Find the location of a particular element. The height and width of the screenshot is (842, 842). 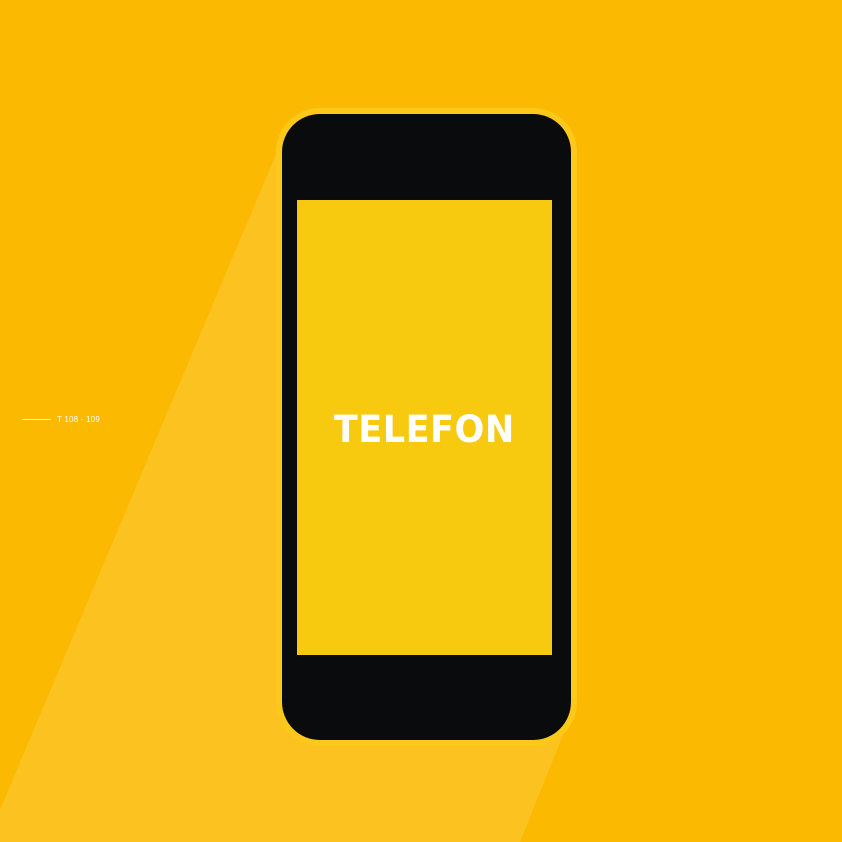

page-reference: T 108 - 109 is located at coordinates (61, 419).